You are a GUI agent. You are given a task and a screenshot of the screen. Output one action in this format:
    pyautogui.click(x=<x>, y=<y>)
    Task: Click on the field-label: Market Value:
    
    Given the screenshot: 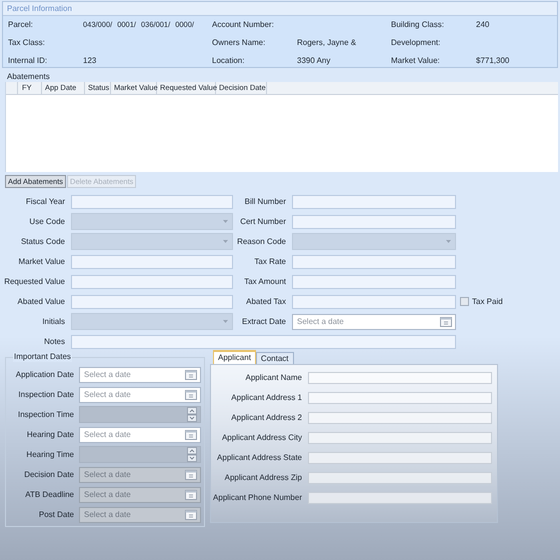 What is the action you would take?
    pyautogui.click(x=416, y=61)
    